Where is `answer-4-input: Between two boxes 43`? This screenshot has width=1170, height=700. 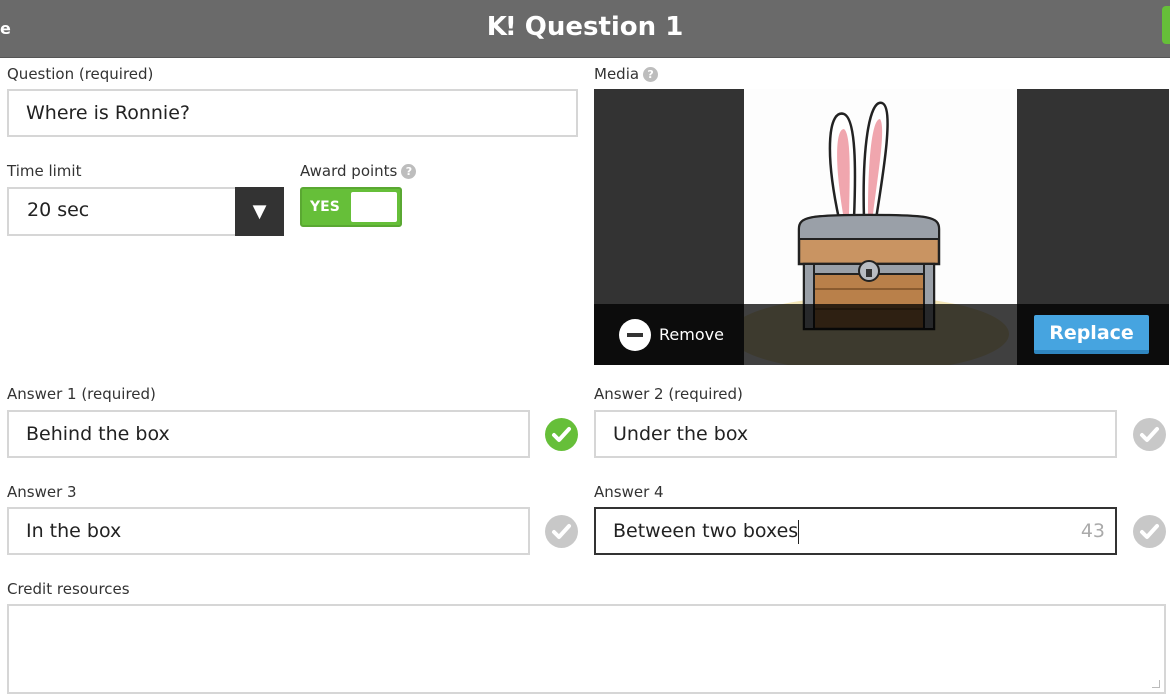
answer-4-input: Between two boxes 43 is located at coordinates (855, 531).